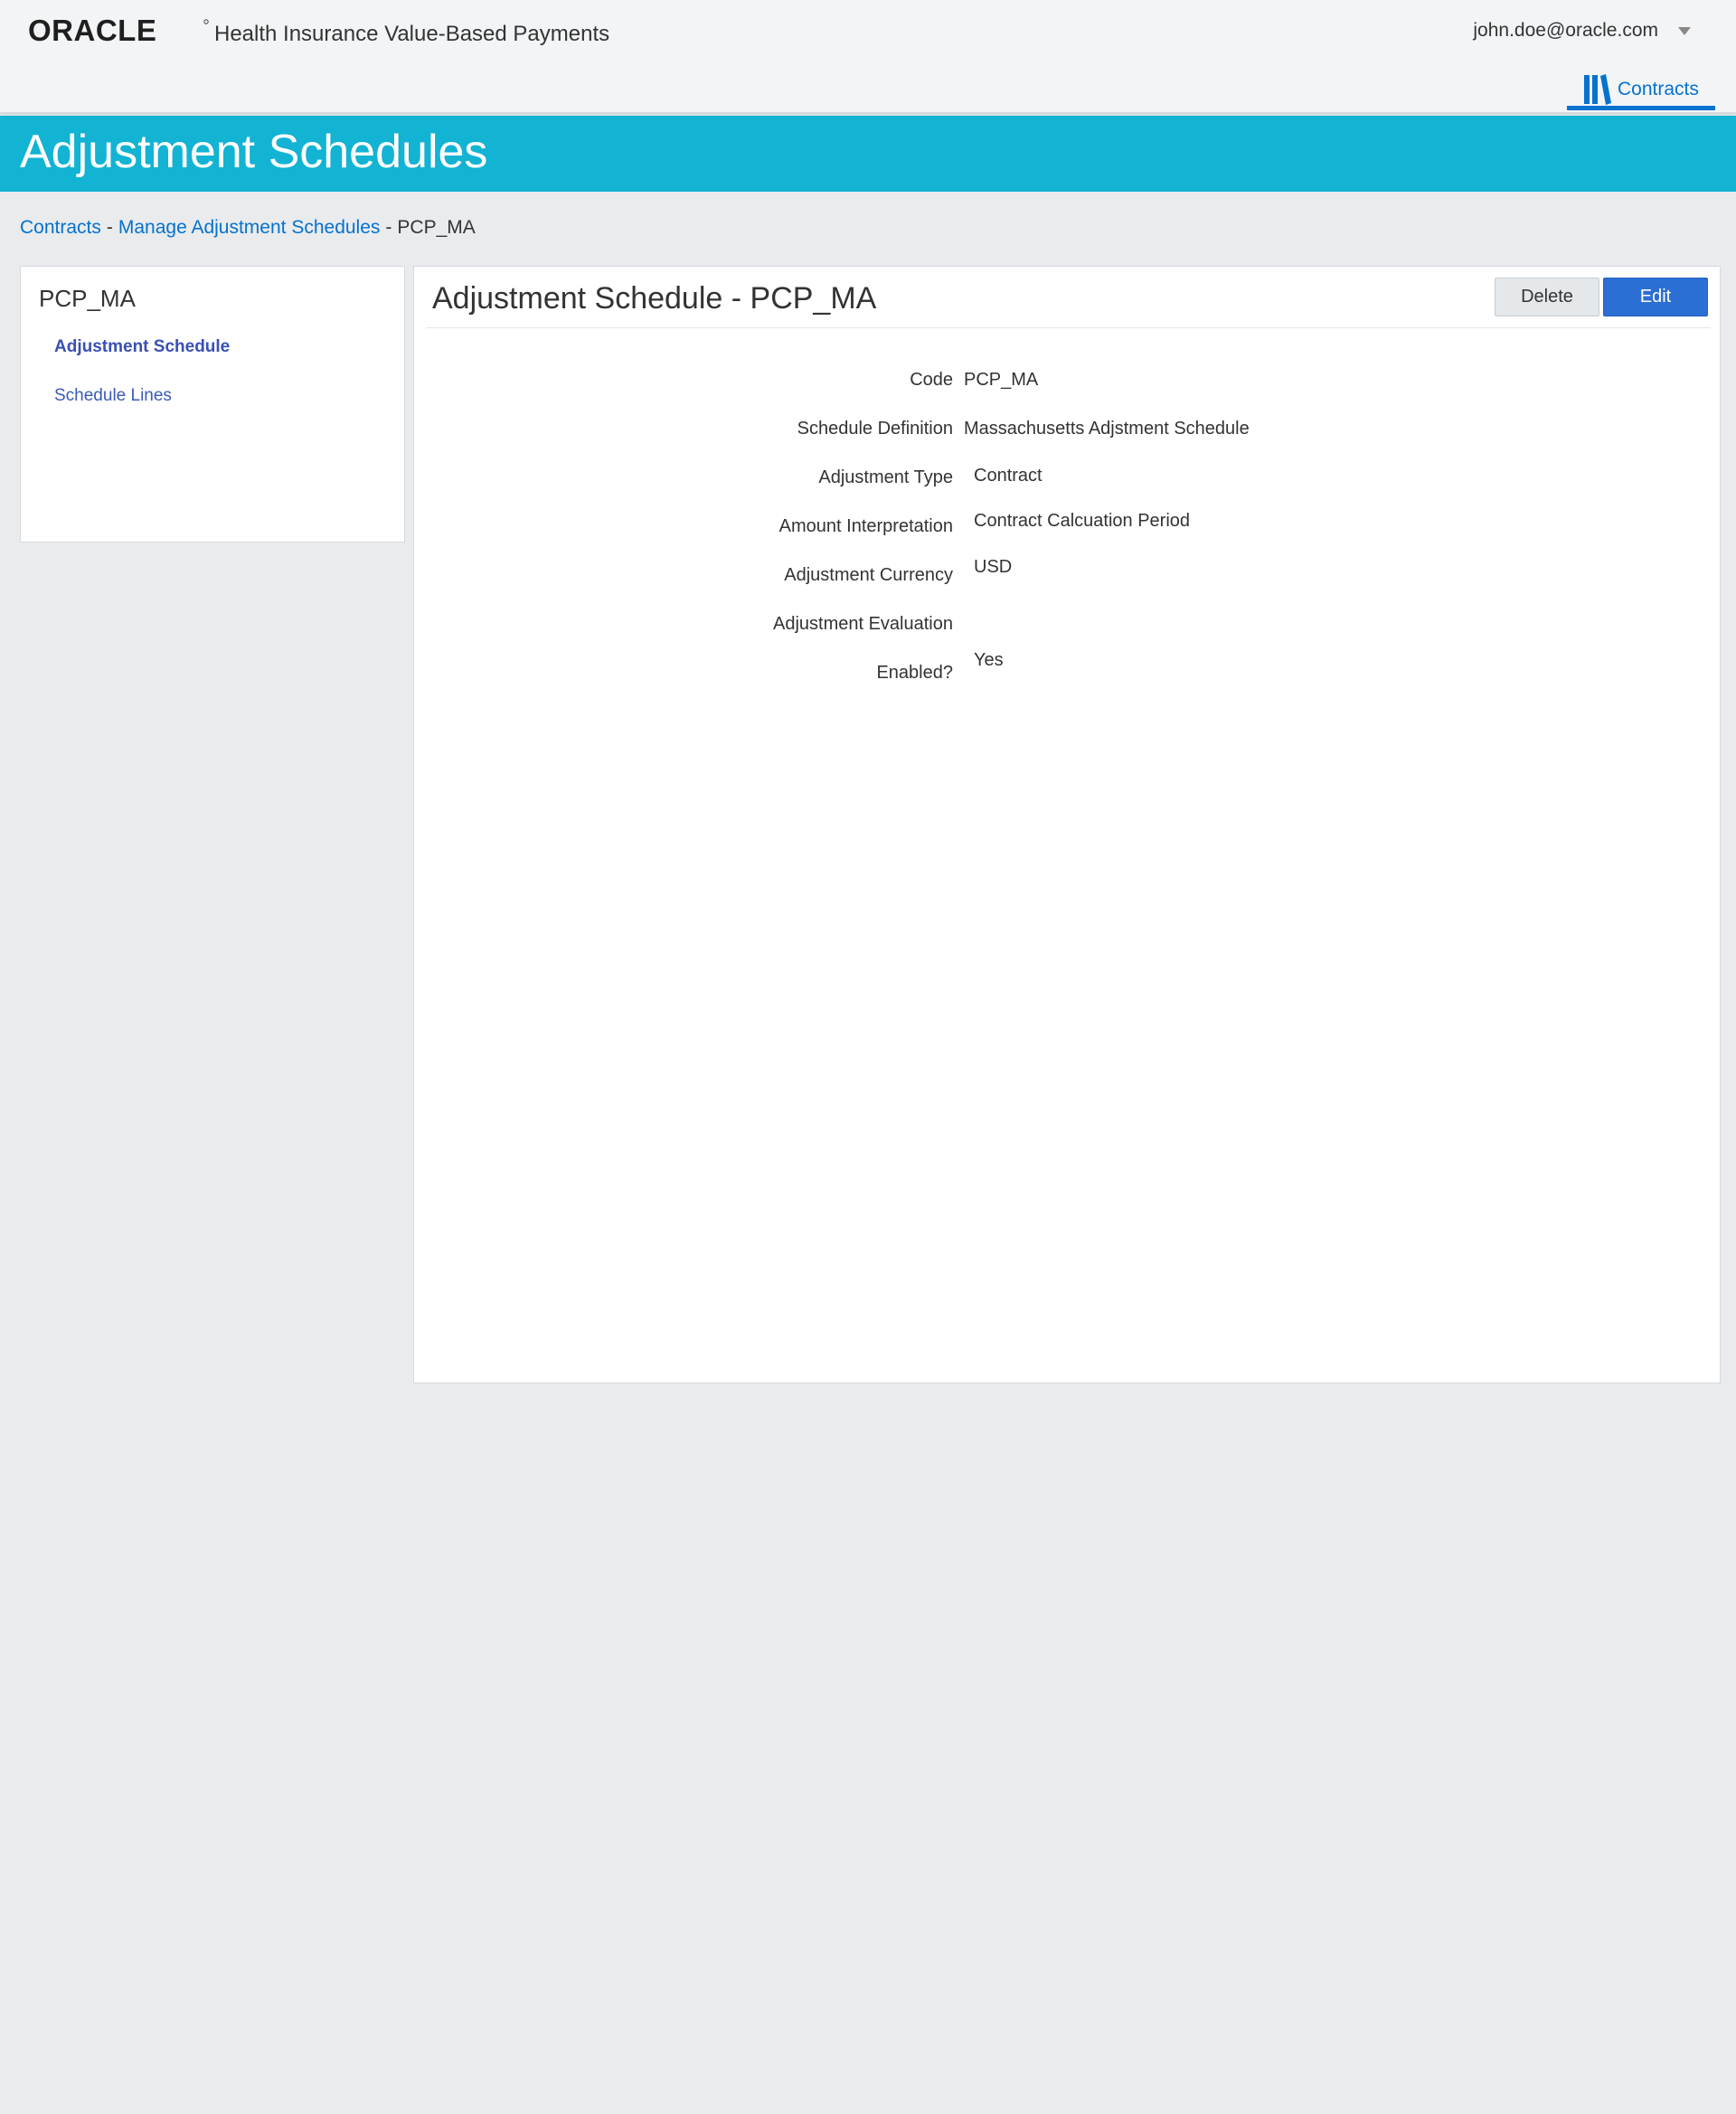  What do you see at coordinates (868, 154) in the screenshot?
I see `page-title-band: Adjustment Schedules` at bounding box center [868, 154].